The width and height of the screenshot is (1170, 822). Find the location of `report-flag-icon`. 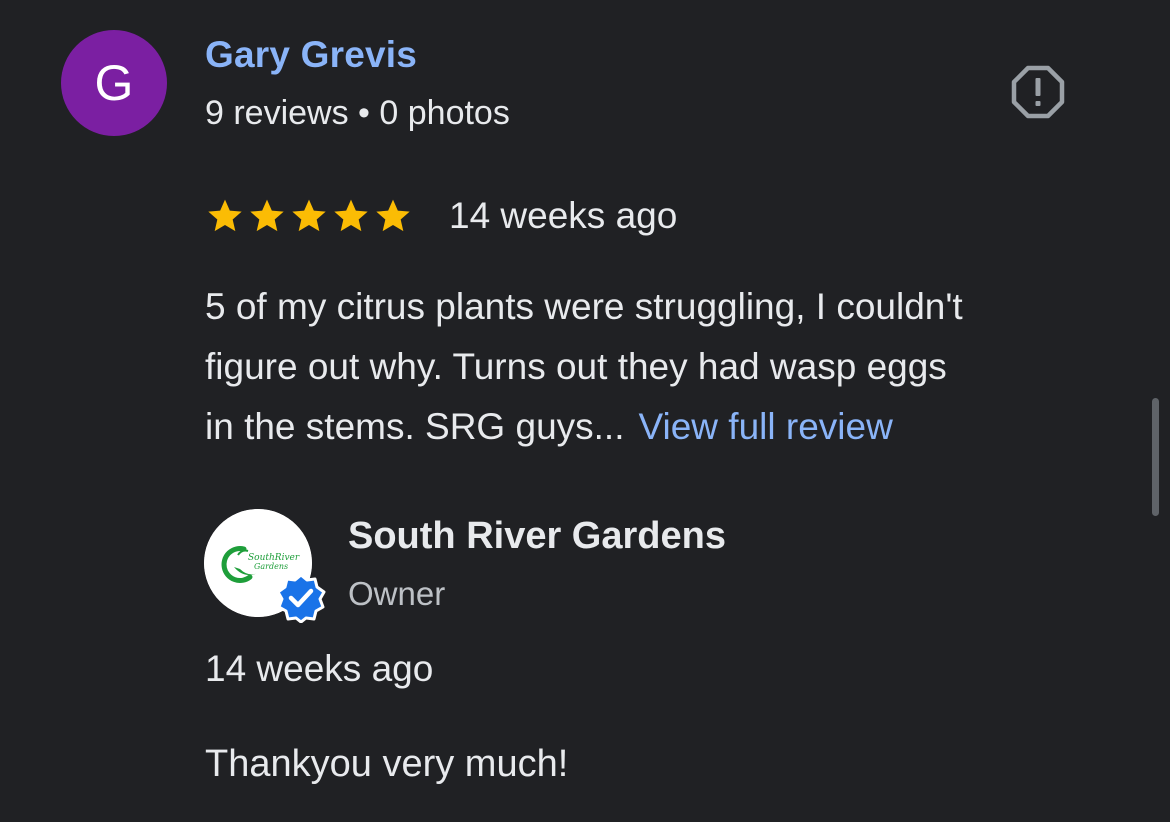

report-flag-icon is located at coordinates (1038, 92).